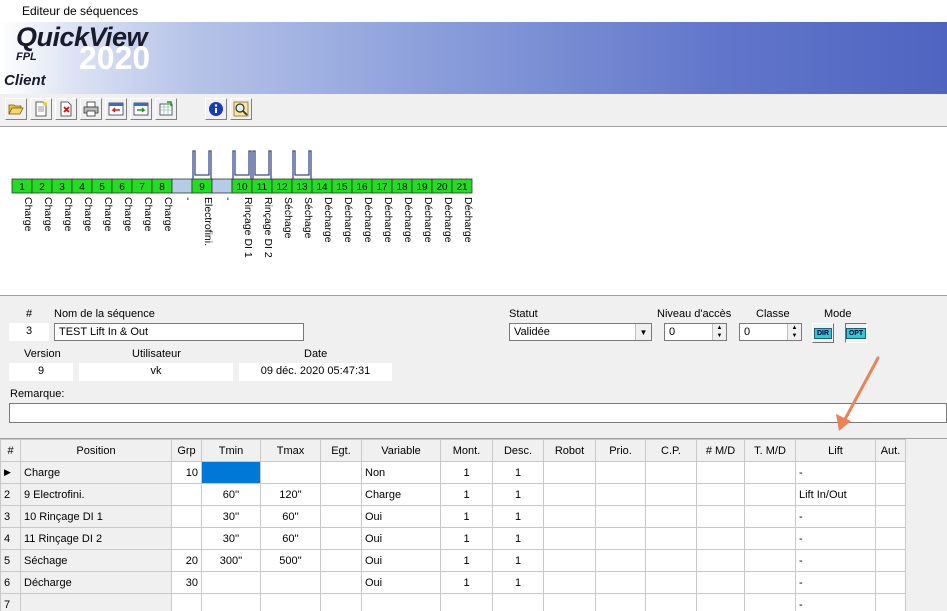  I want to click on column-header-13: T. M/D, so click(770, 450).